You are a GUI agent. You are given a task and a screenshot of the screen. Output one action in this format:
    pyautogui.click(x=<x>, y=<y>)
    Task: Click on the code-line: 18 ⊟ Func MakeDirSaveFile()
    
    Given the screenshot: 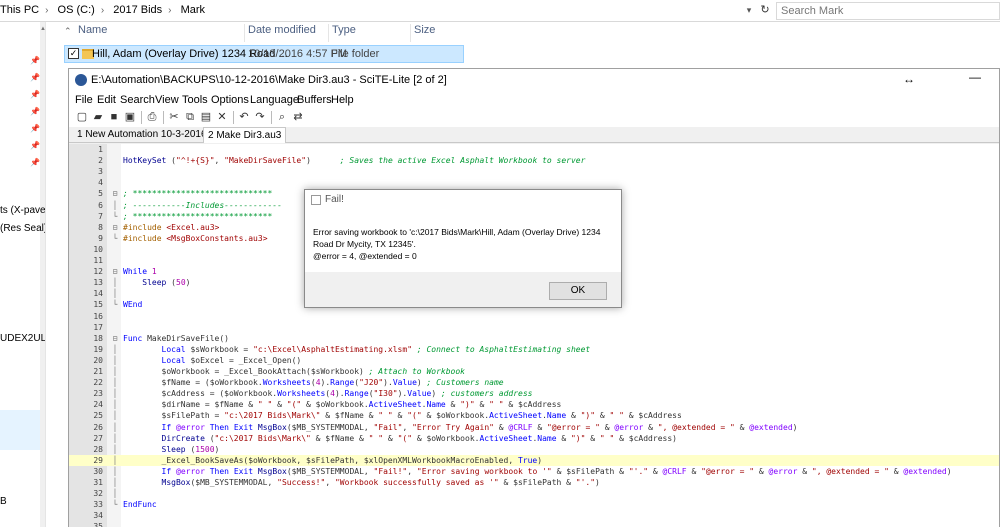 What is the action you would take?
    pyautogui.click(x=534, y=338)
    